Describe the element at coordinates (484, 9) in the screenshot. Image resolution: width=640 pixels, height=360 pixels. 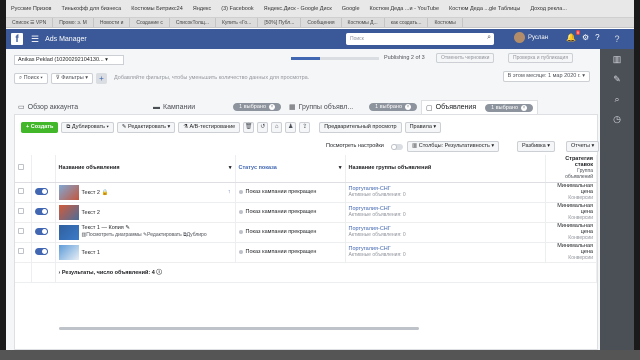
I see `bookmark: Костюм Деда ...gle Таблицы` at that location.